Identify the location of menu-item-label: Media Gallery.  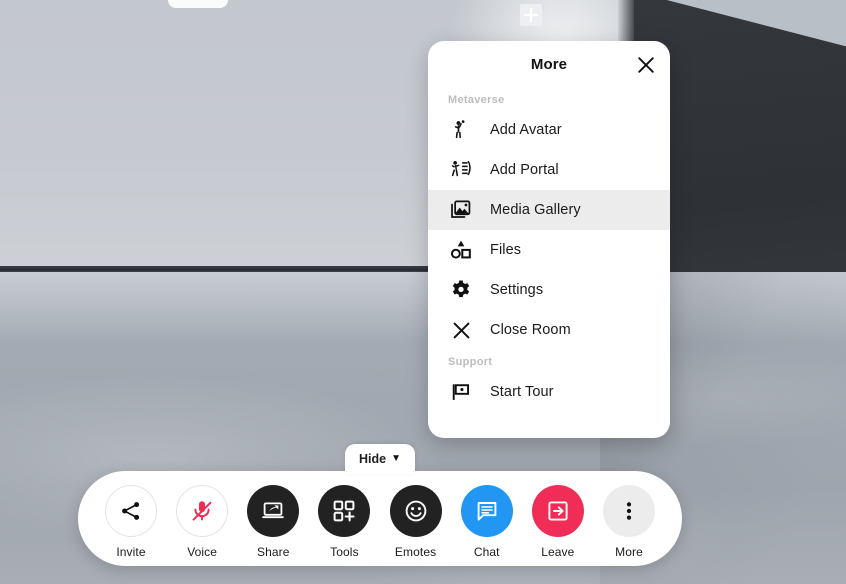
(535, 210).